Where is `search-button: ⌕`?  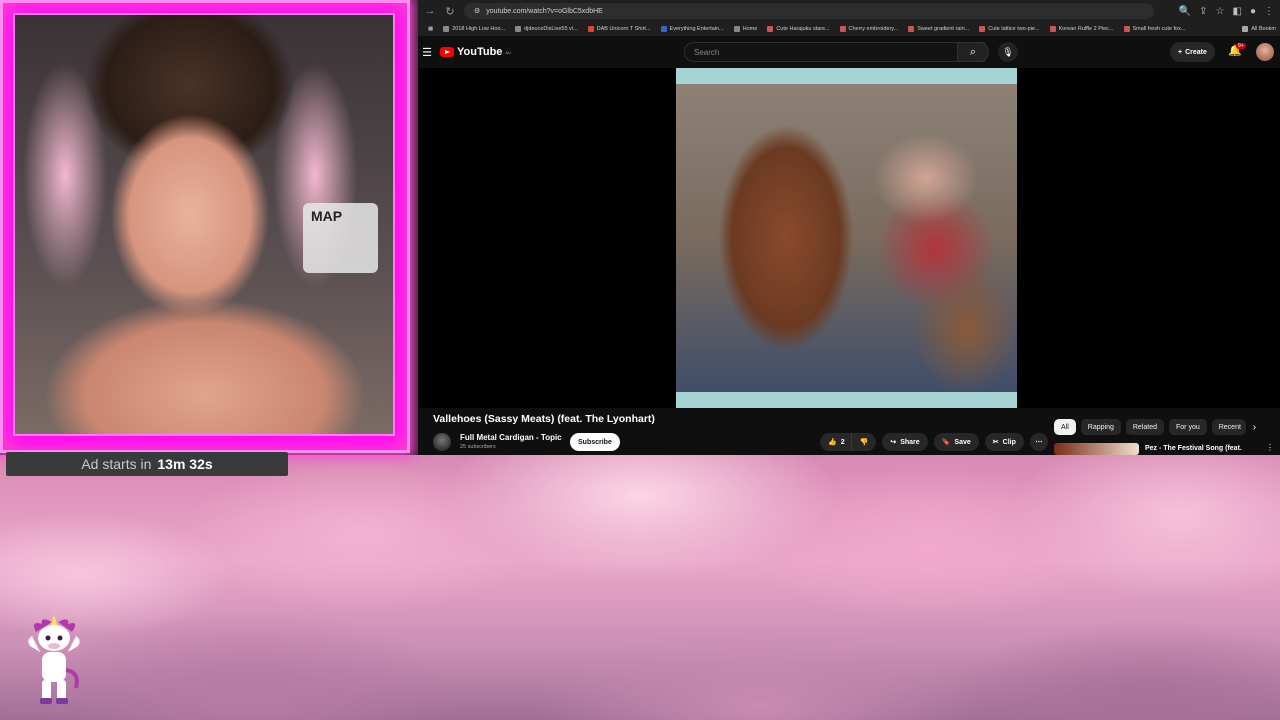
search-button: ⌕ is located at coordinates (973, 52).